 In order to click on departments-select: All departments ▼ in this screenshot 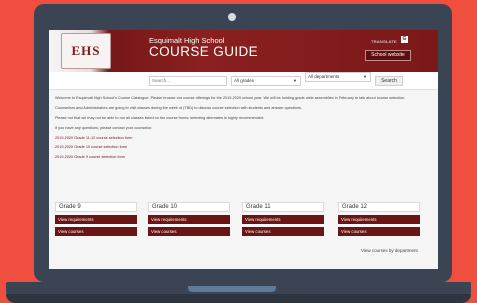, I will do `click(338, 77)`.